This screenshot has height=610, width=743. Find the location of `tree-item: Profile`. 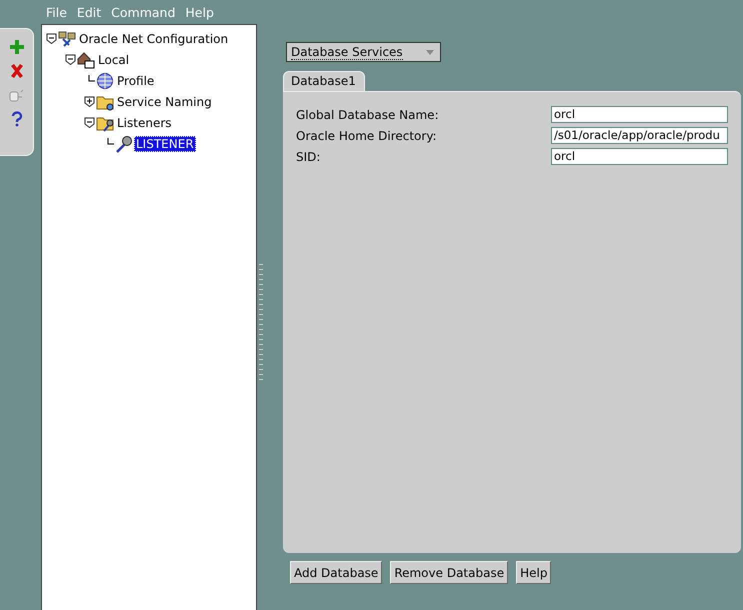

tree-item: Profile is located at coordinates (135, 80).